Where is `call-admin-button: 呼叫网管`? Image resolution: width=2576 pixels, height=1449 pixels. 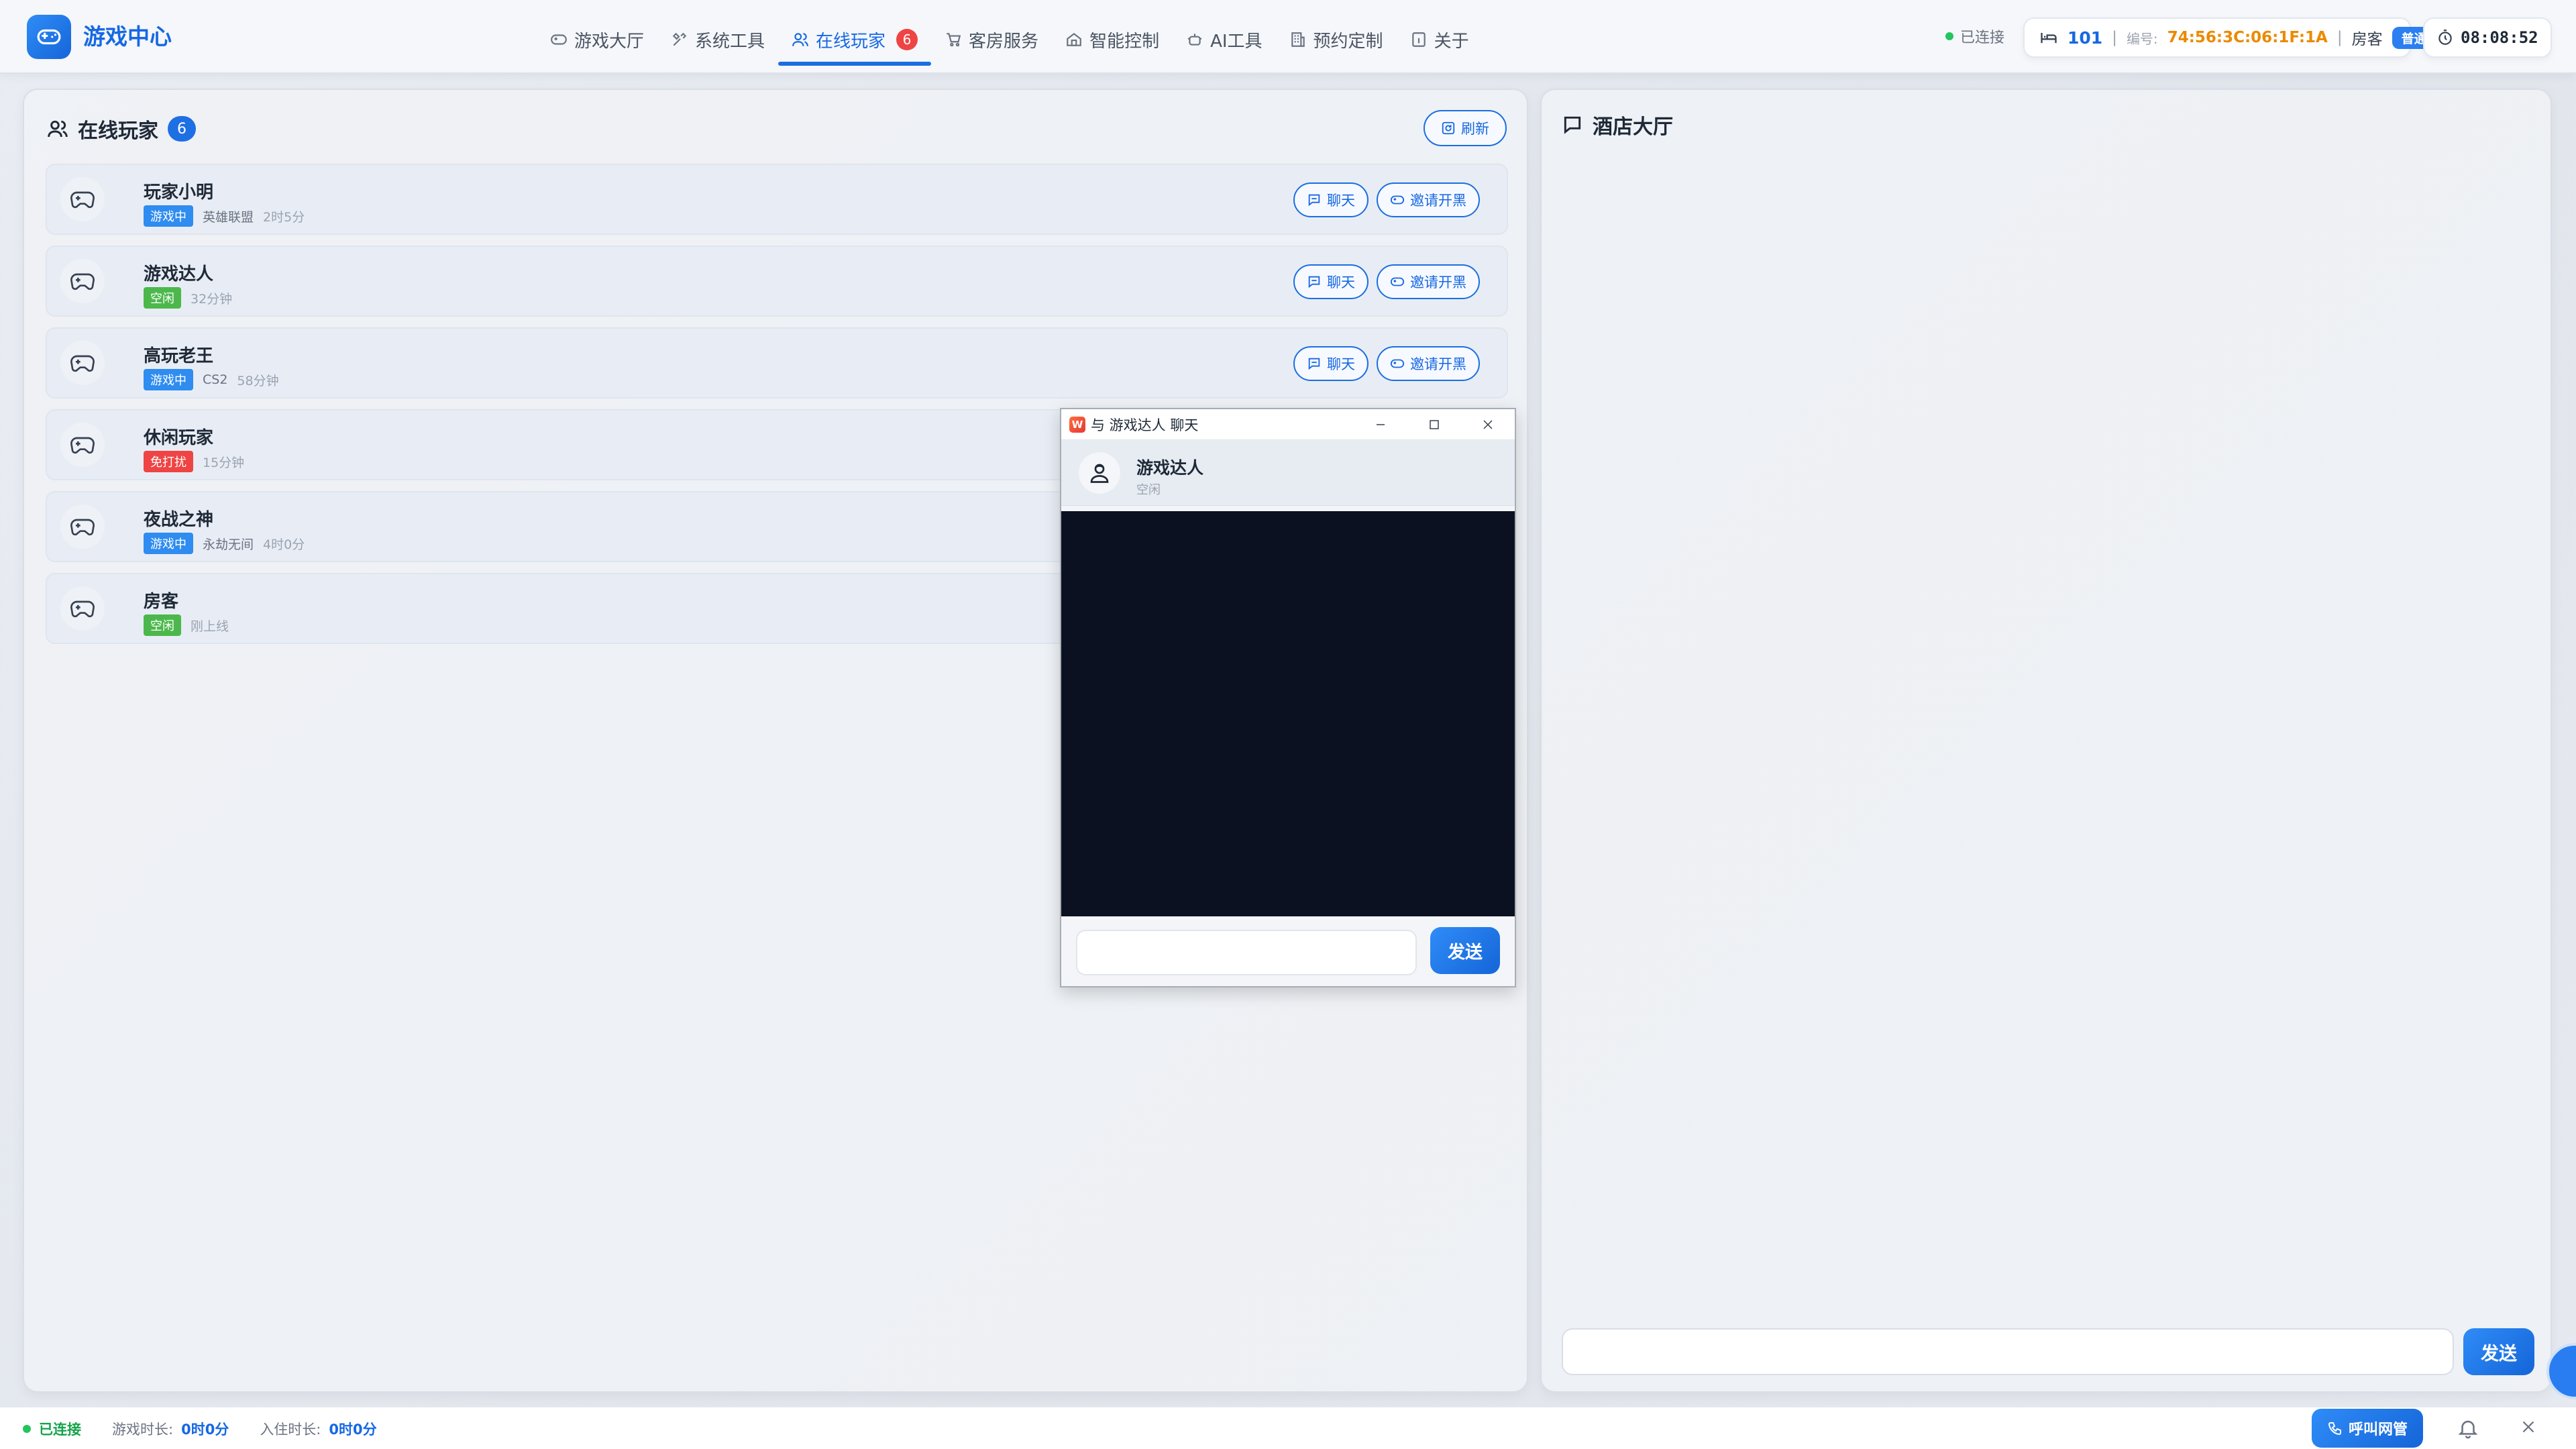 call-admin-button: 呼叫网管 is located at coordinates (2367, 1428).